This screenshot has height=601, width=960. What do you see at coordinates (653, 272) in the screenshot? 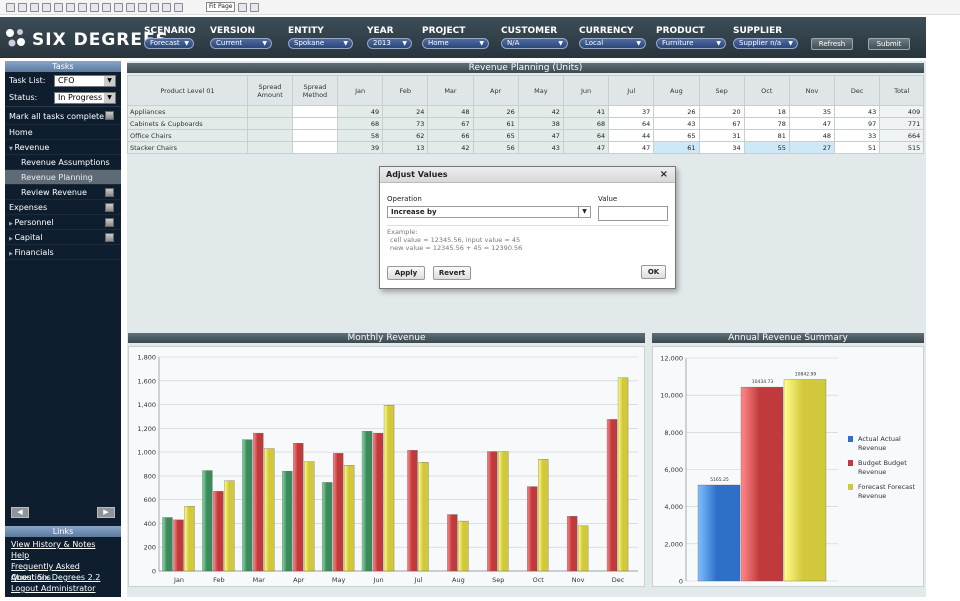
I see `ok-button: OK` at bounding box center [653, 272].